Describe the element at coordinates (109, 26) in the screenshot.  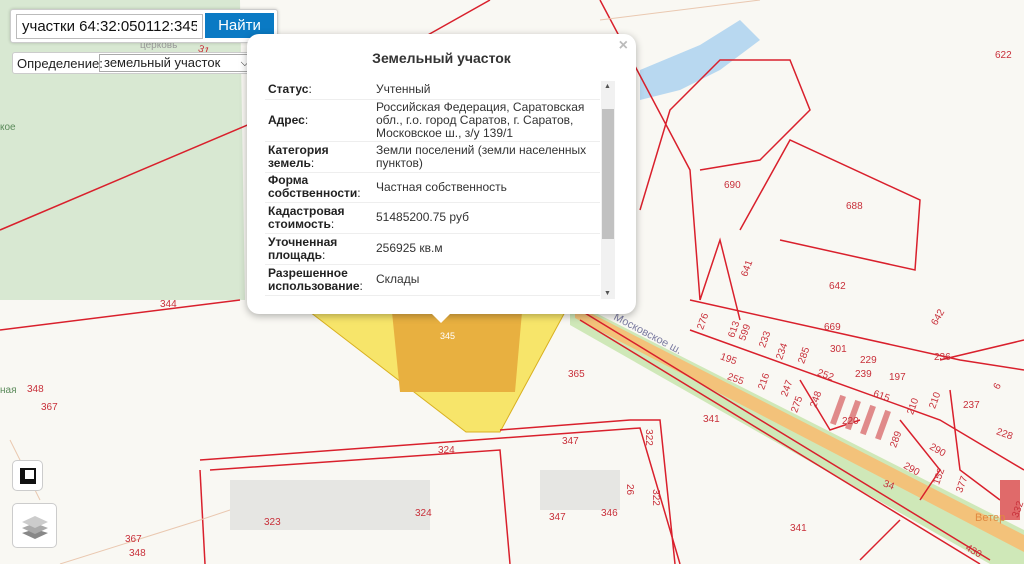
I see `search-input` at that location.